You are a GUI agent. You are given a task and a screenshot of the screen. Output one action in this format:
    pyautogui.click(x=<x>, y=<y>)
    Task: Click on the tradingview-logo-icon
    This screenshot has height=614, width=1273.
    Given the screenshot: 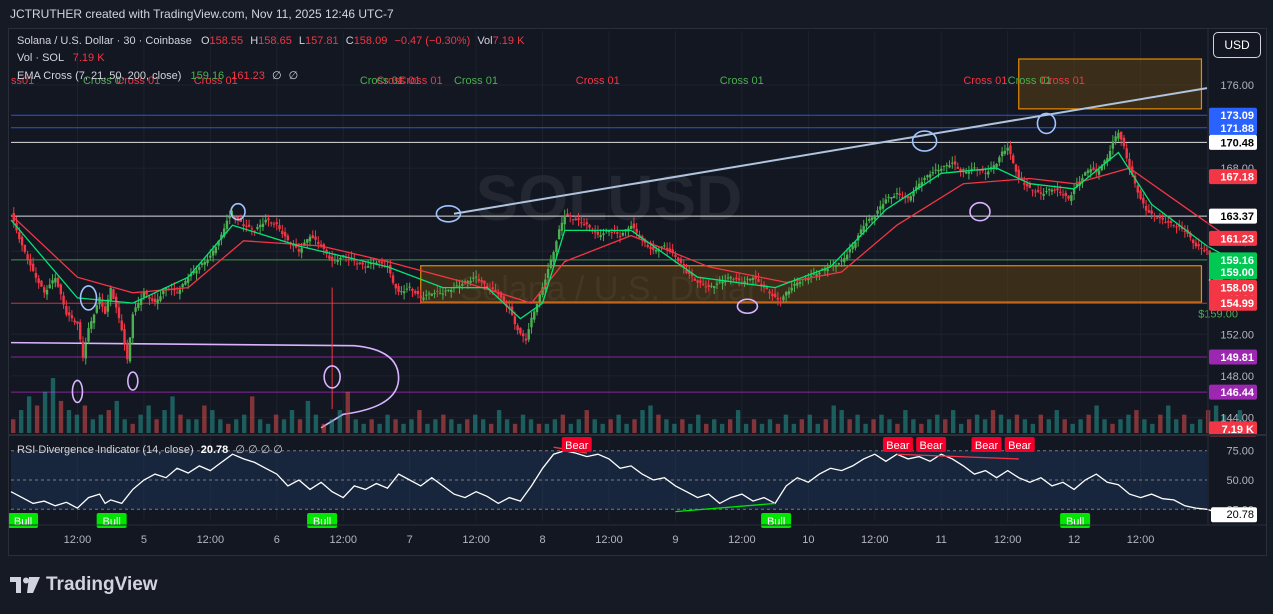 What is the action you would take?
    pyautogui.click(x=25, y=585)
    